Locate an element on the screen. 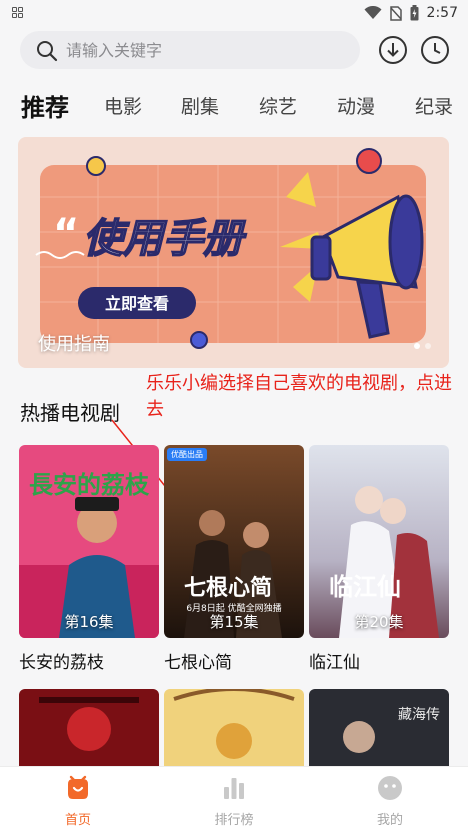  tab-recommend: 推荐 is located at coordinates (45, 105).